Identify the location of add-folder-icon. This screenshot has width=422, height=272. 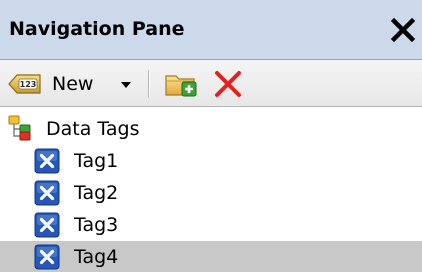
(181, 86).